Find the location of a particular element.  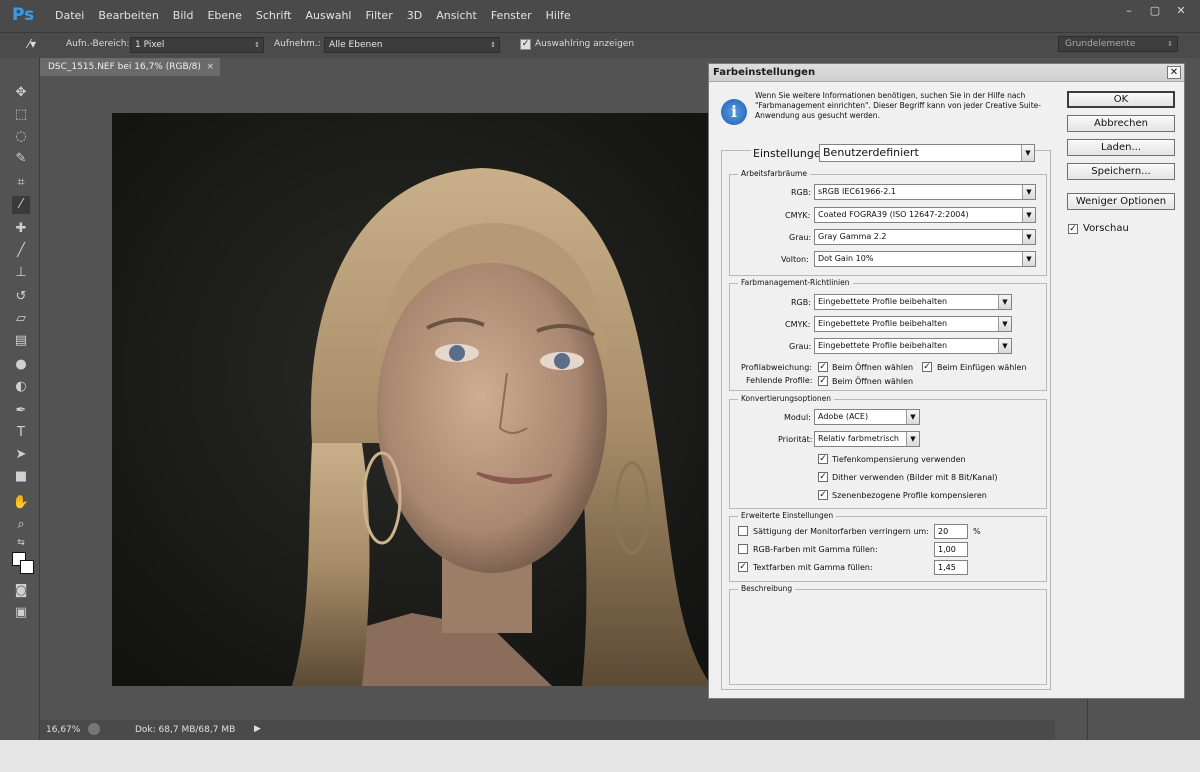

ws-rgb-value: sRGB IEC61966-2.1 is located at coordinates (857, 191).